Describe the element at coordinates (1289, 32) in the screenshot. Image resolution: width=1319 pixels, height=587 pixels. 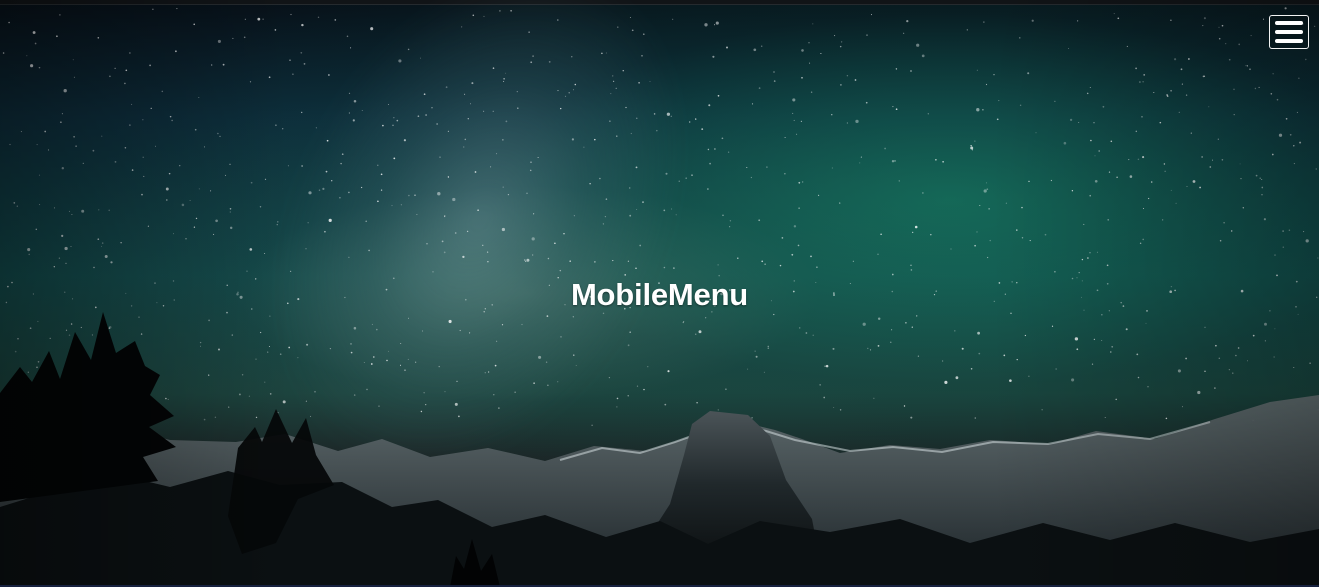
I see `hamburger-menu-button` at that location.